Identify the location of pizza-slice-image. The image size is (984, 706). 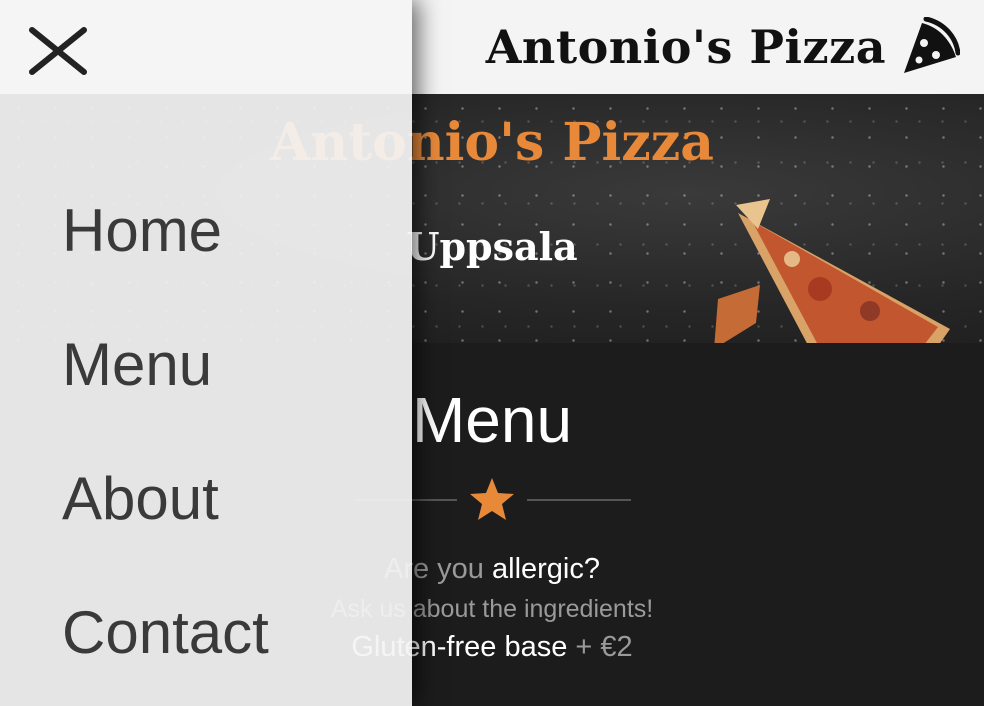
(832, 271).